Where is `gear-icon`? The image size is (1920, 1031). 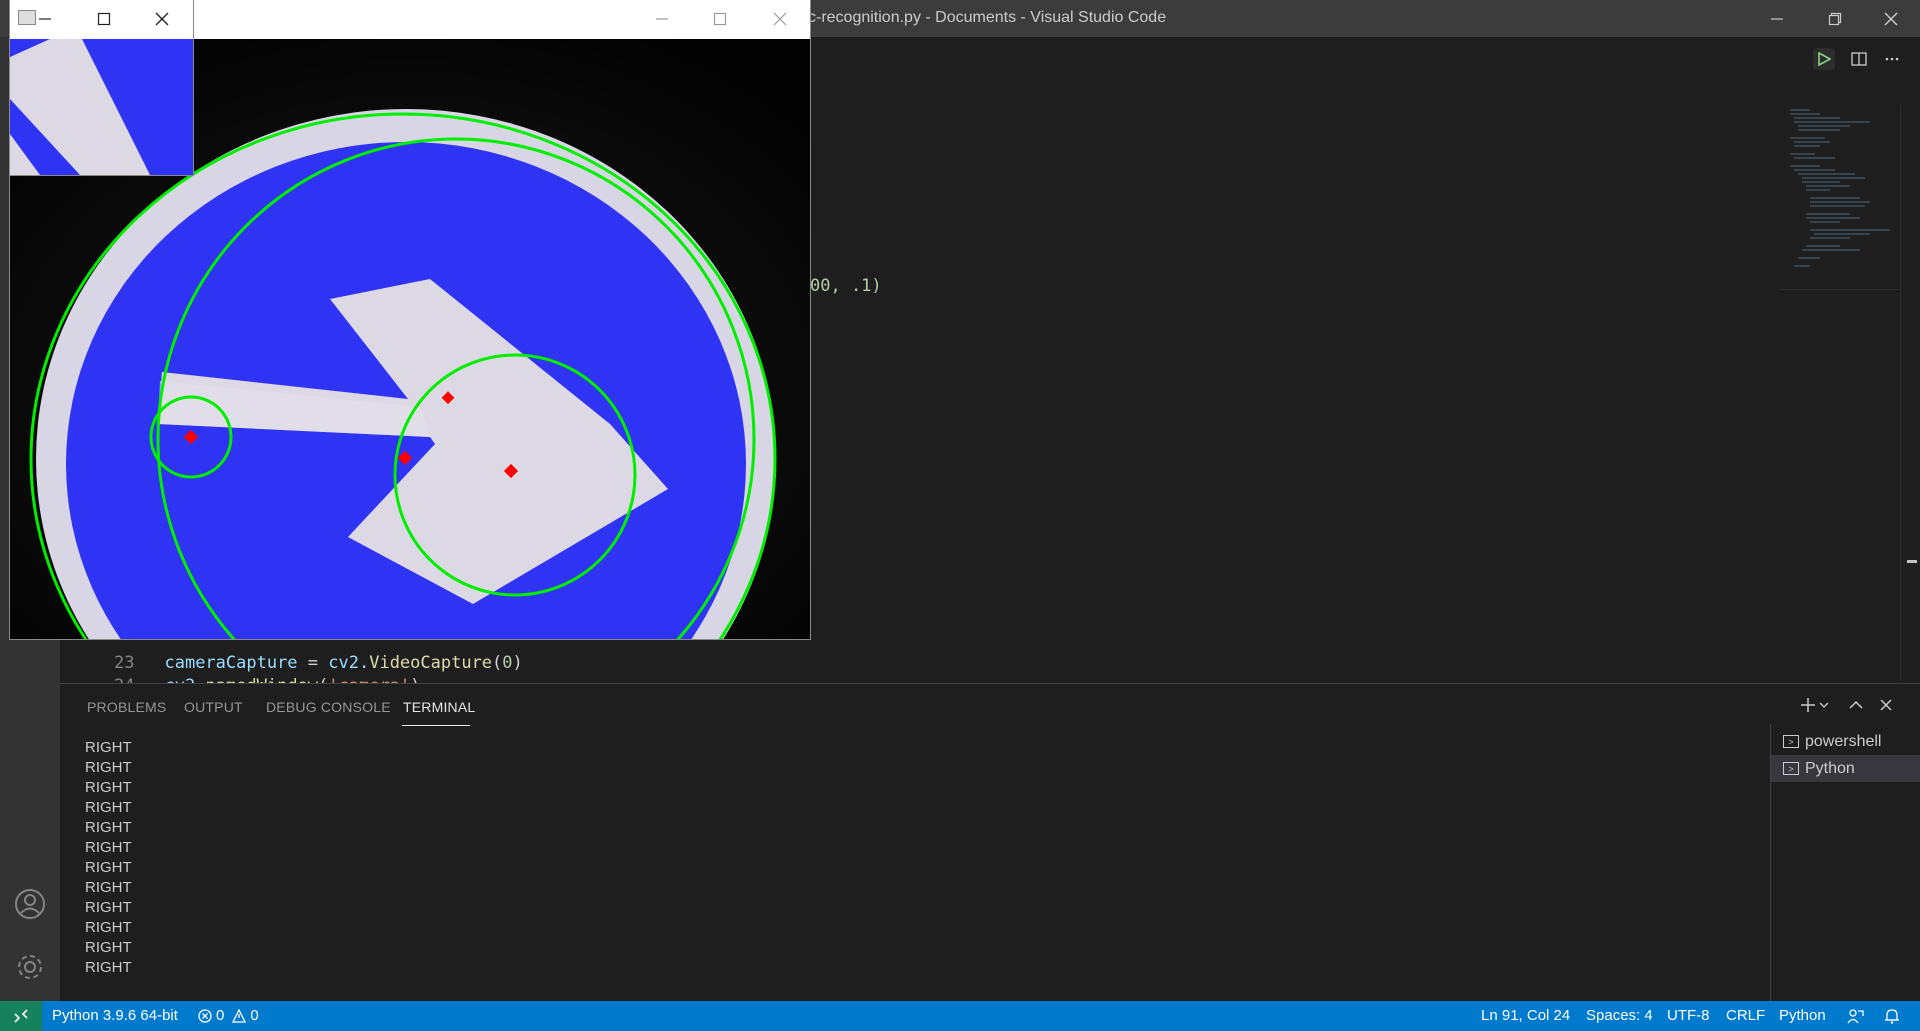
gear-icon is located at coordinates (30, 967).